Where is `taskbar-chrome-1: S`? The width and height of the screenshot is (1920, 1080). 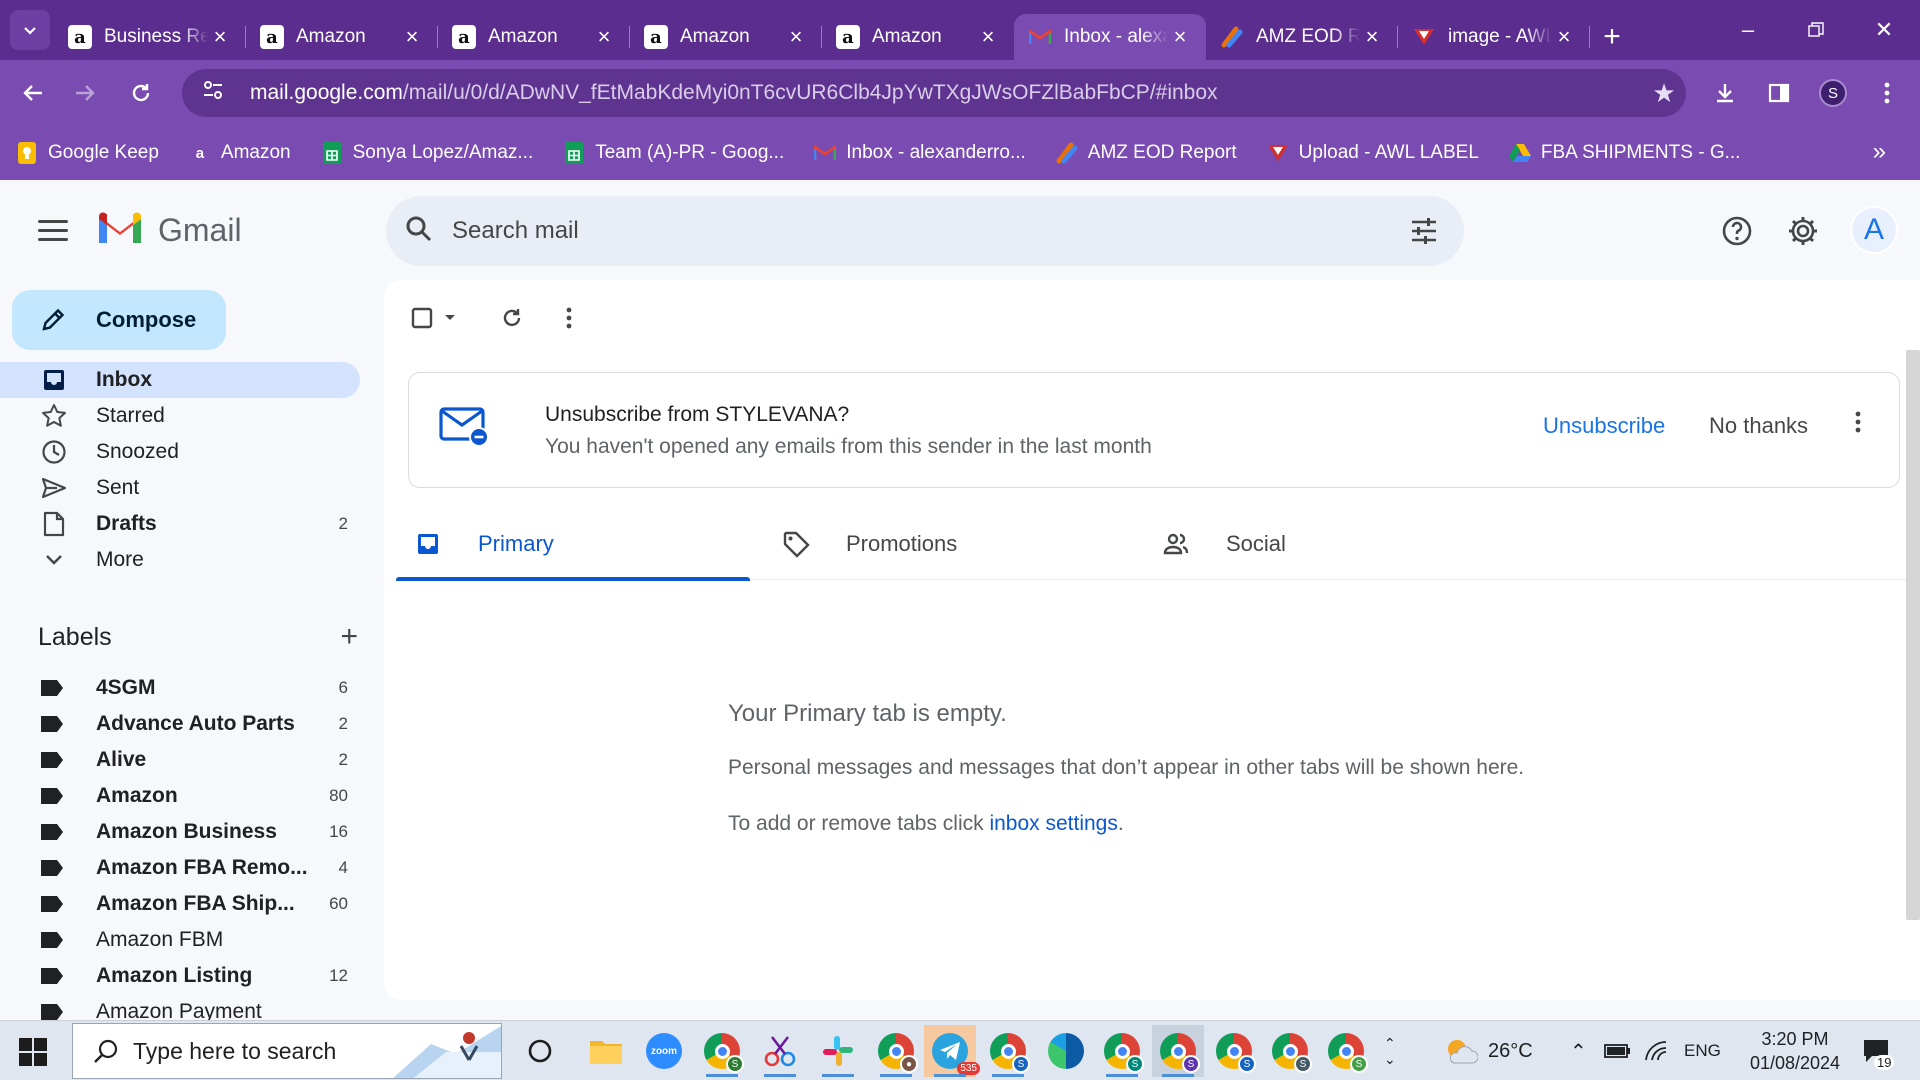
taskbar-chrome-1: S is located at coordinates (722, 1051).